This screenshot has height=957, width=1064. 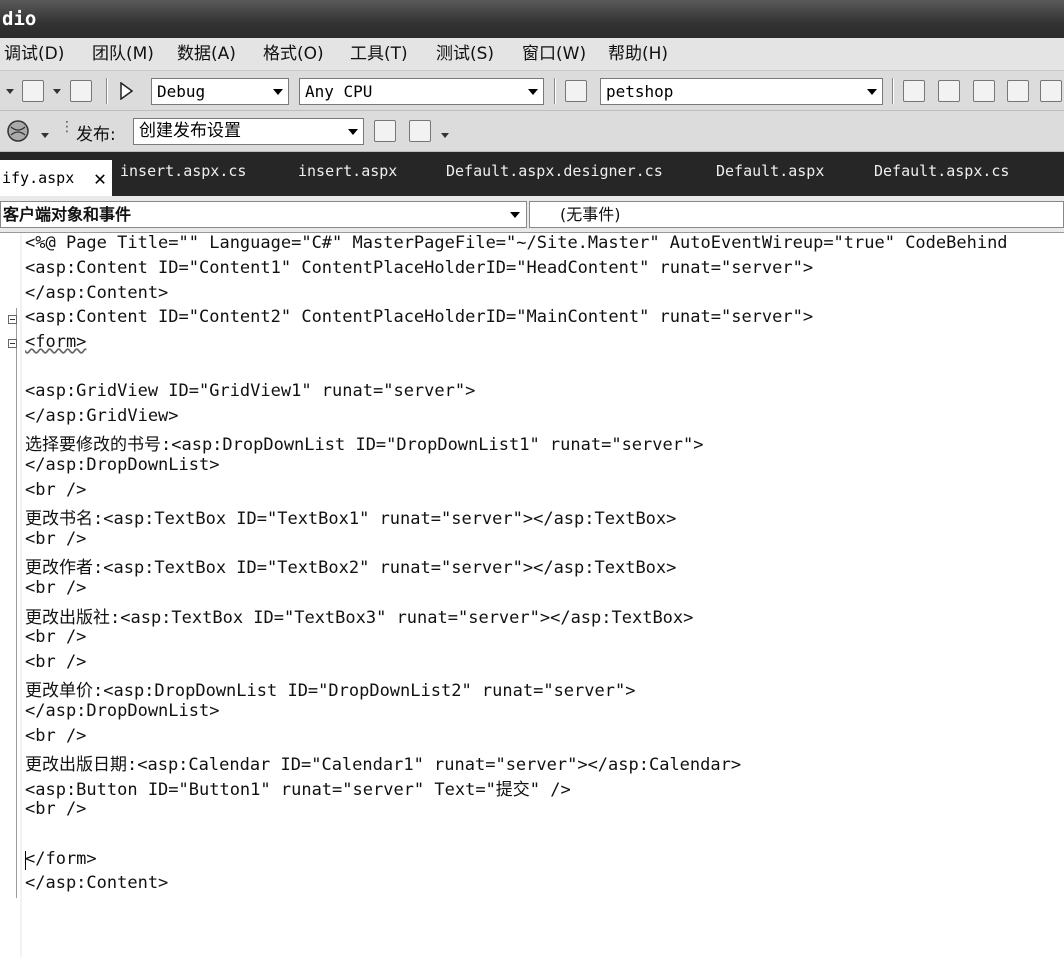 I want to click on tab-label: Default.aspx, so click(x=770, y=171).